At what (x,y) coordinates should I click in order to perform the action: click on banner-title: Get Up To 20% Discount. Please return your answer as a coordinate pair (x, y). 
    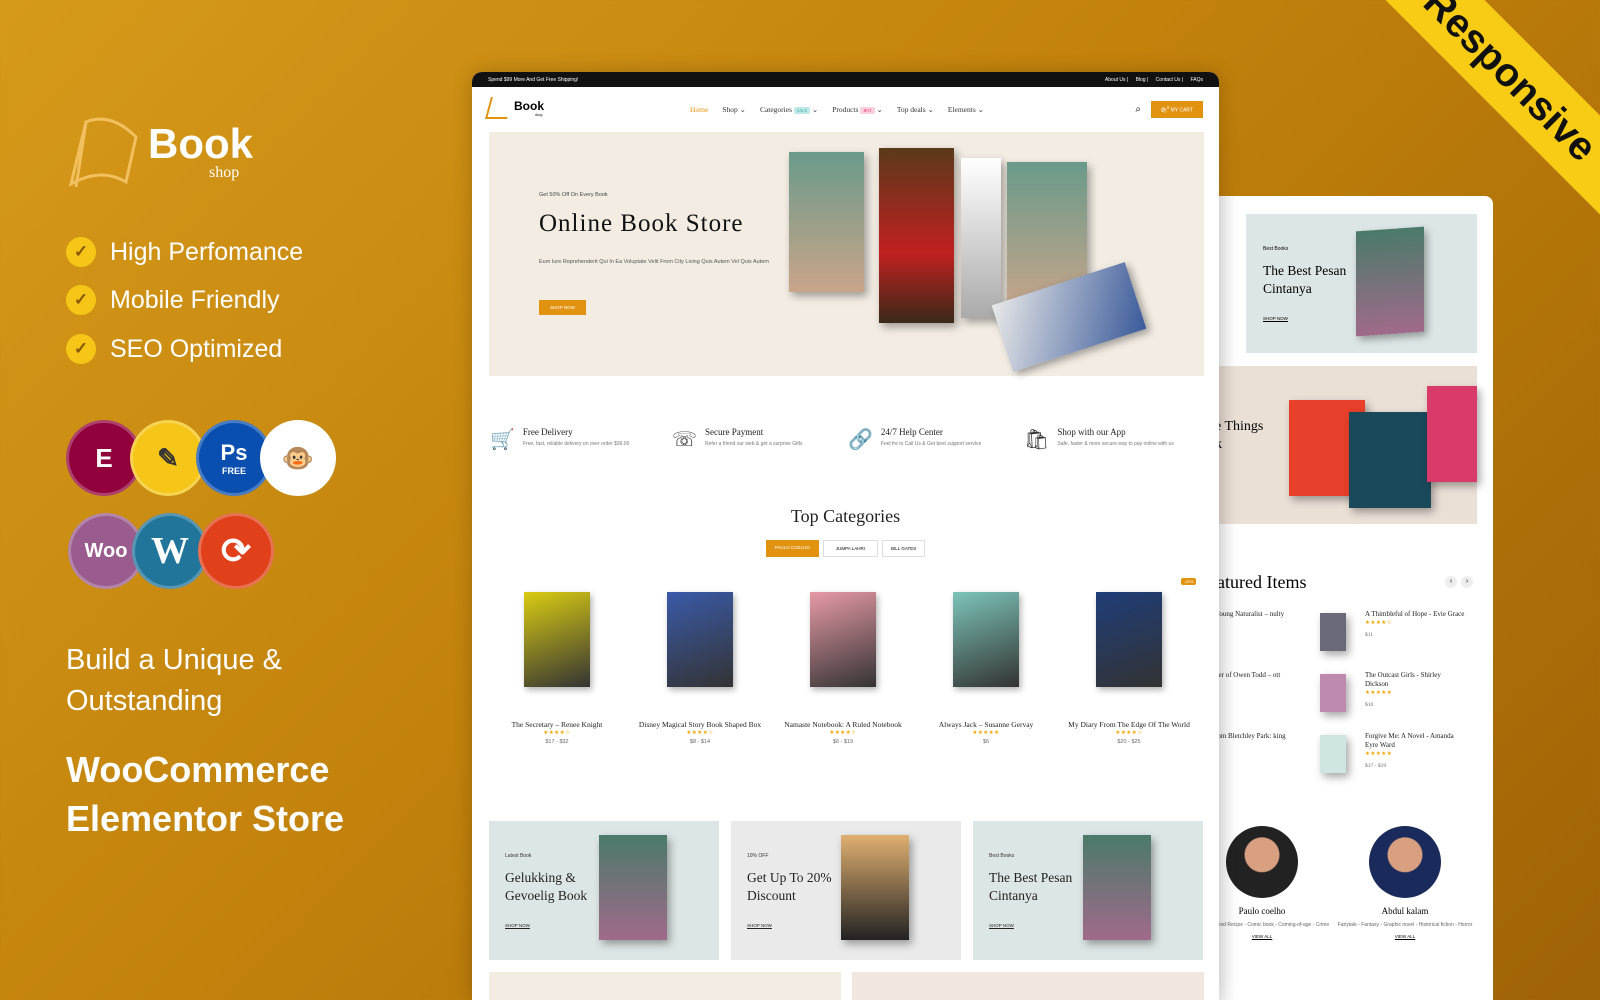
    Looking at the image, I should click on (789, 886).